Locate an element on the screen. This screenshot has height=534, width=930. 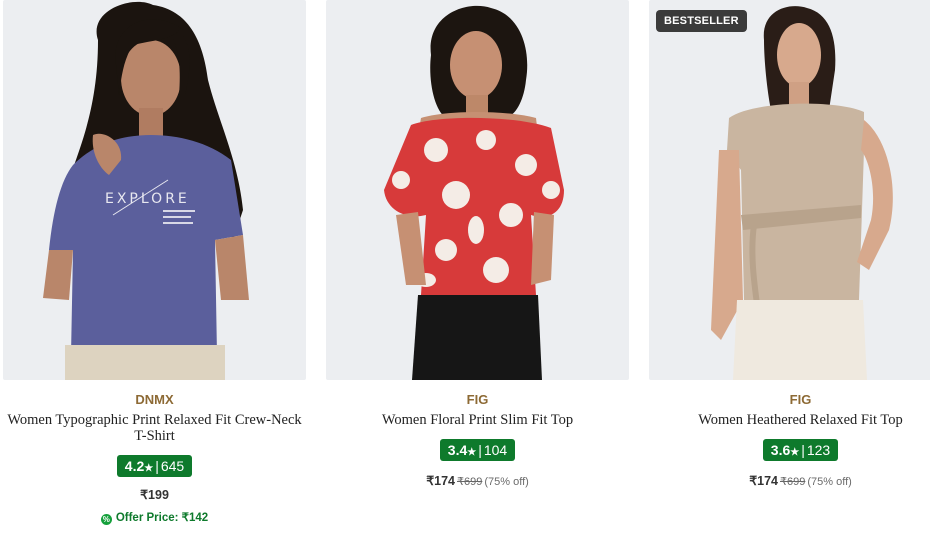
rating-badge: 3.6★ | 123 is located at coordinates (800, 450).